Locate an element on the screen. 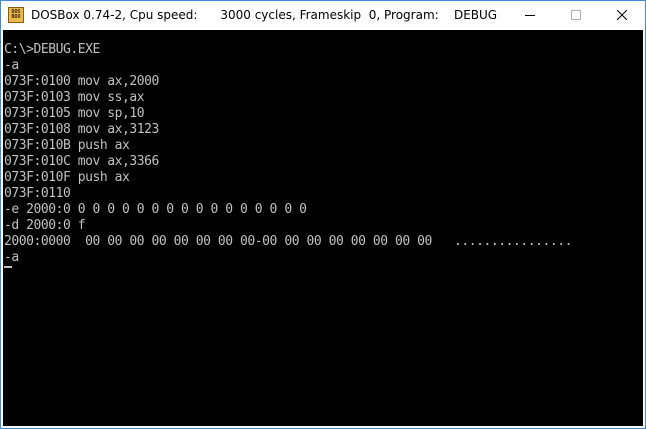  text-cursor is located at coordinates (8, 267).